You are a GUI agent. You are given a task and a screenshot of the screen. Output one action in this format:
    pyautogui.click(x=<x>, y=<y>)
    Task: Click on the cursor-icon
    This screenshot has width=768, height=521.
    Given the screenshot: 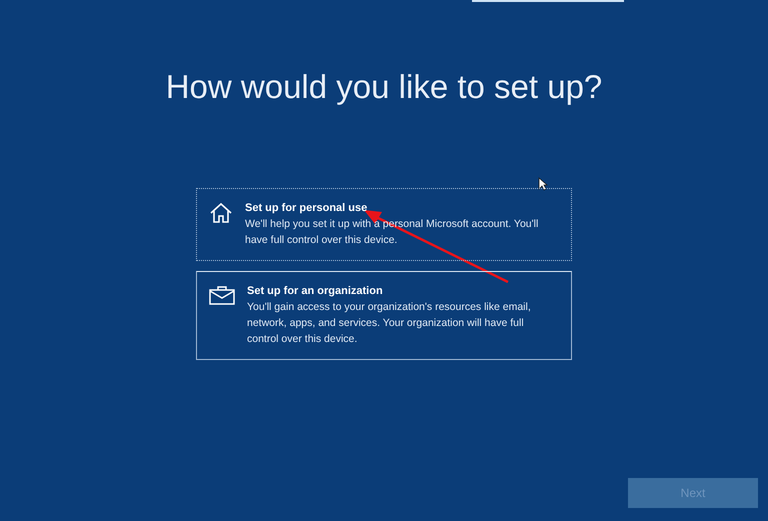 What is the action you would take?
    pyautogui.click(x=543, y=184)
    